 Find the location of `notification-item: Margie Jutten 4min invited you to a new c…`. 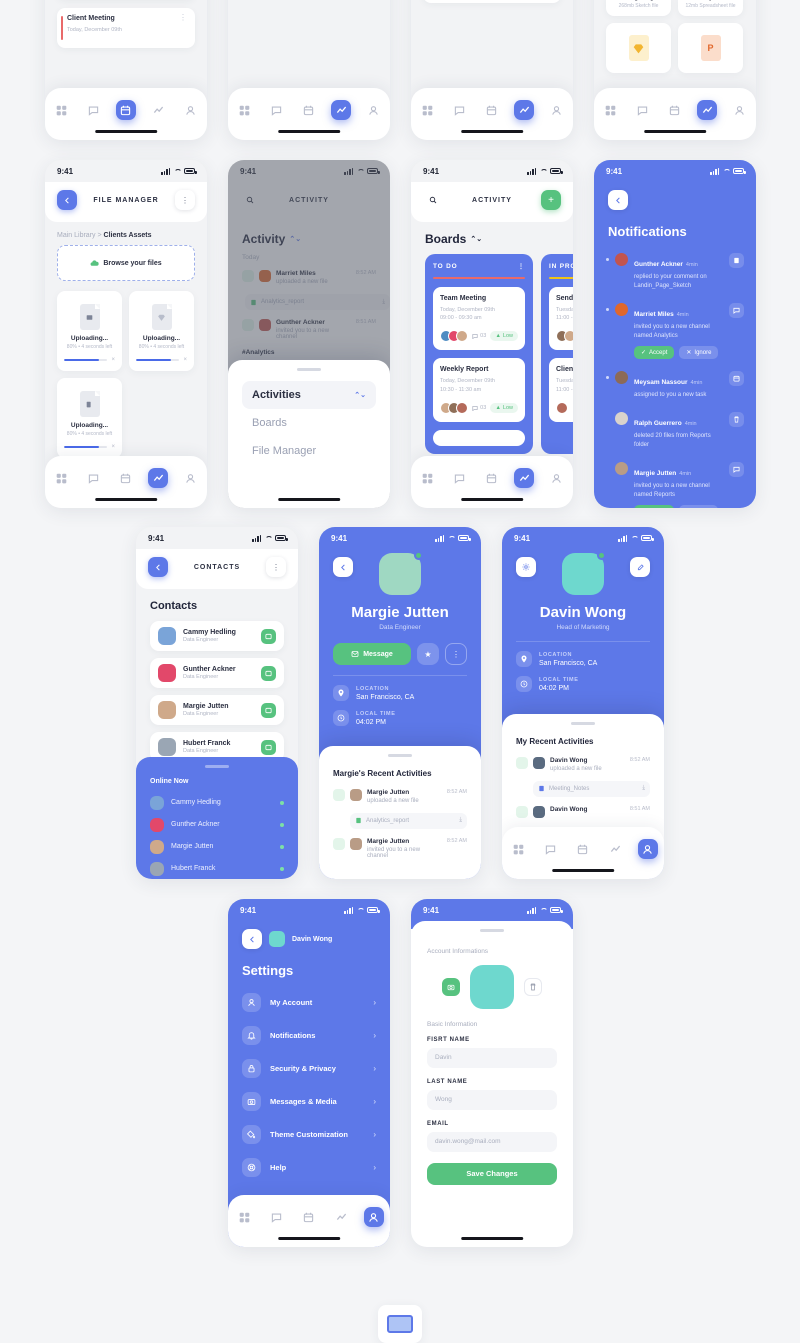

notification-item: Margie Jutten 4min invited you to a new c… is located at coordinates (675, 482).